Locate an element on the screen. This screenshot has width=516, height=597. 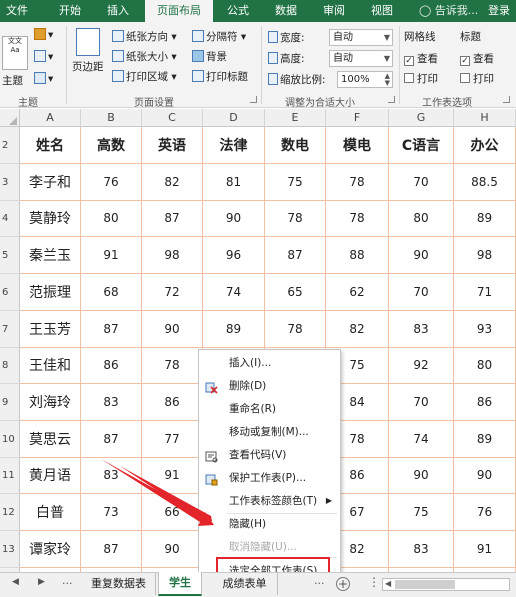
tab-insert: 插入 is located at coordinates (118, 11).